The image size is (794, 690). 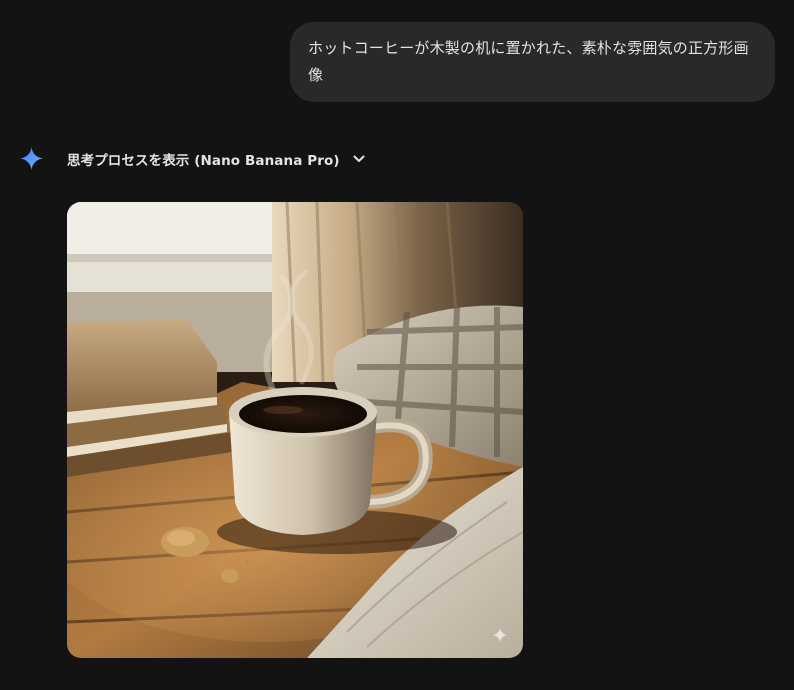 I want to click on show-thinking-label: 思考プロセスを表示 (Nano Banana Pro), so click(x=203, y=160).